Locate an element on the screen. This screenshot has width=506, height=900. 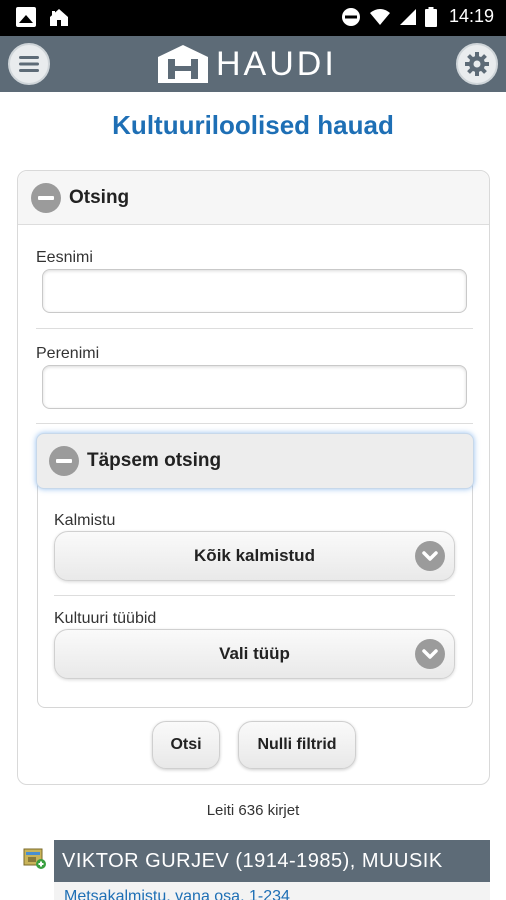
menu-button is located at coordinates (29, 64).